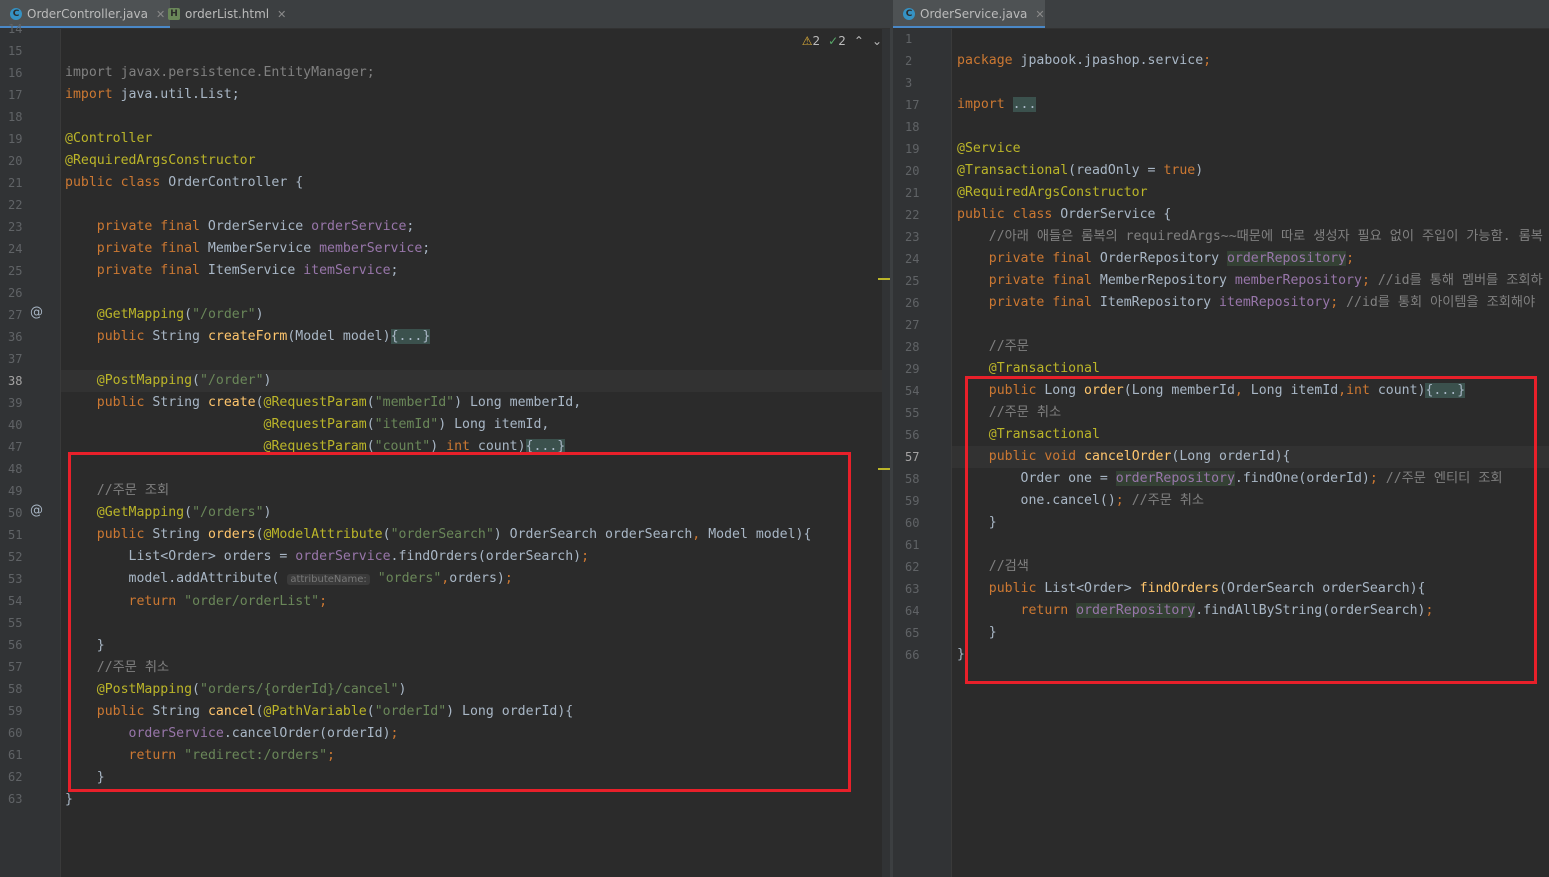  Describe the element at coordinates (877, 41) in the screenshot. I see `chevron-down-icon: ⌄` at that location.